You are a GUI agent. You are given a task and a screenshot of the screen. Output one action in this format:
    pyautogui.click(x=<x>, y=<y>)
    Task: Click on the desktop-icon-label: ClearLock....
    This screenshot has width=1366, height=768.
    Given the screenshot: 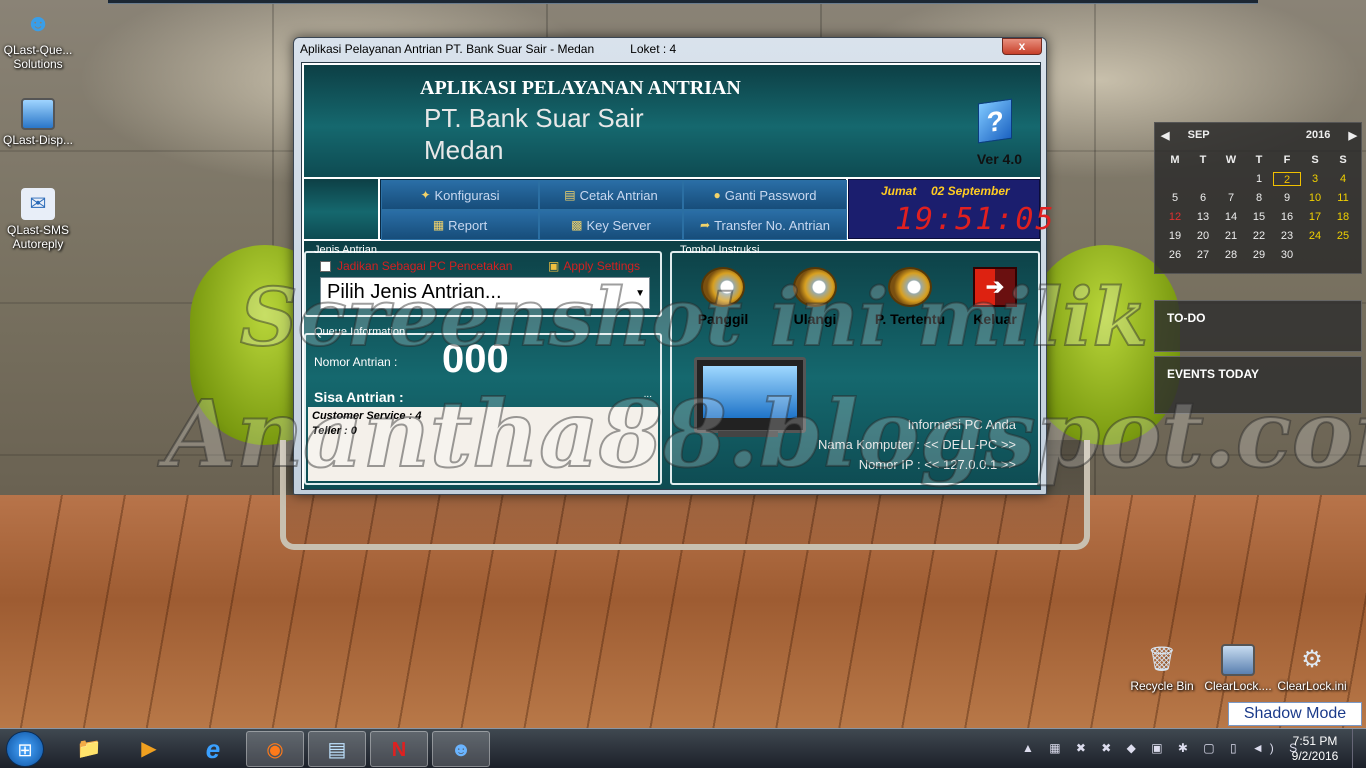 What is the action you would take?
    pyautogui.click(x=1238, y=686)
    